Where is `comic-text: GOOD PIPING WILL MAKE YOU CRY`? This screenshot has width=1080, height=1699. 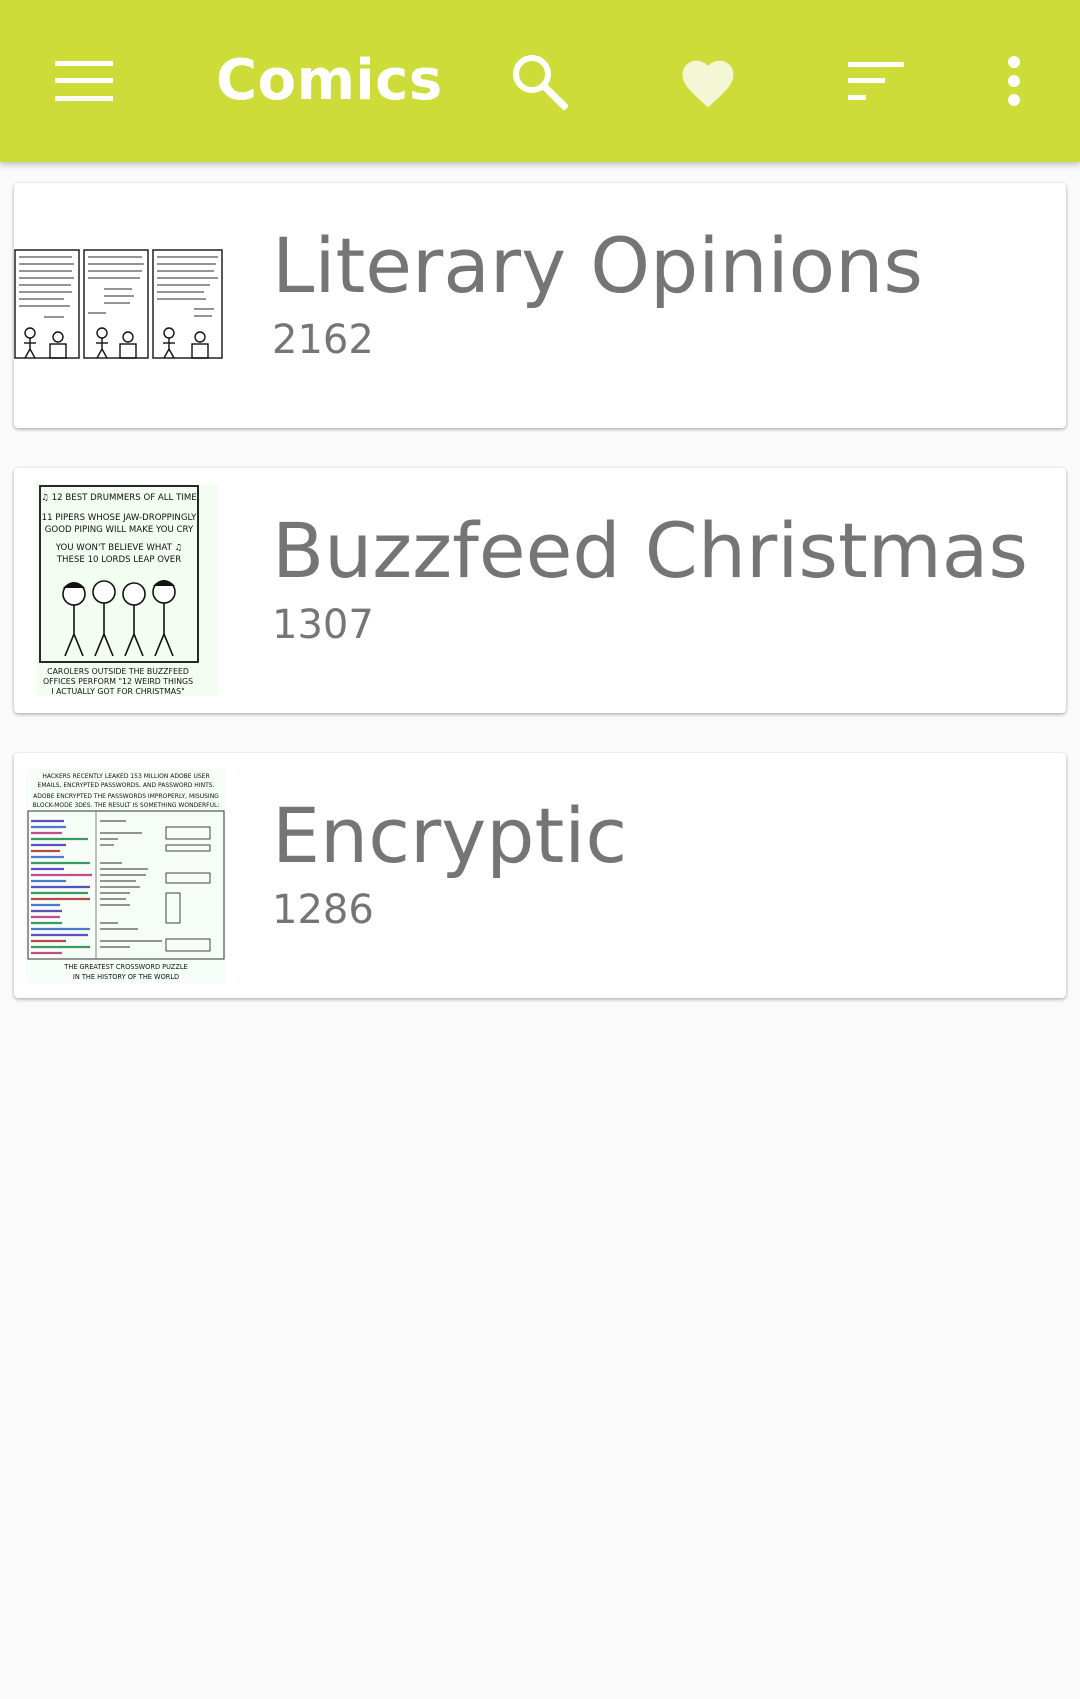
comic-text: GOOD PIPING WILL MAKE YOU CRY is located at coordinates (119, 530).